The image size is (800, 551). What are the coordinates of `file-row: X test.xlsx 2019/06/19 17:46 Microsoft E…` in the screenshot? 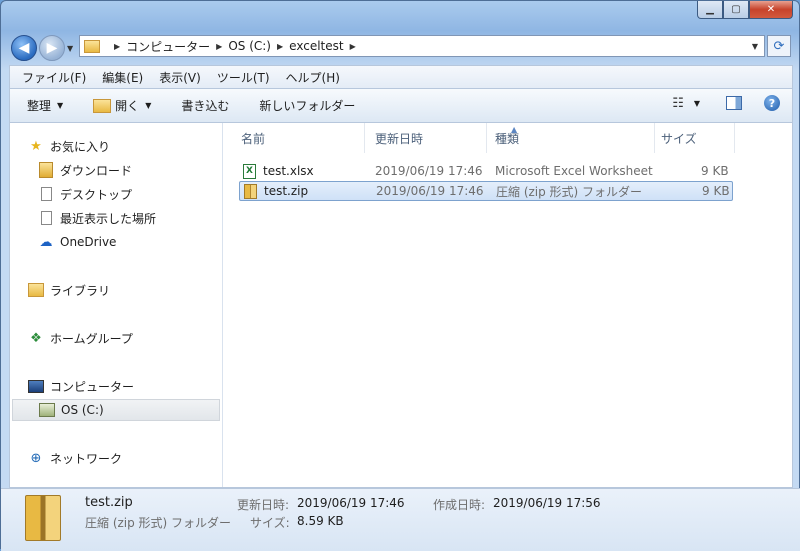 It's located at (486, 171).